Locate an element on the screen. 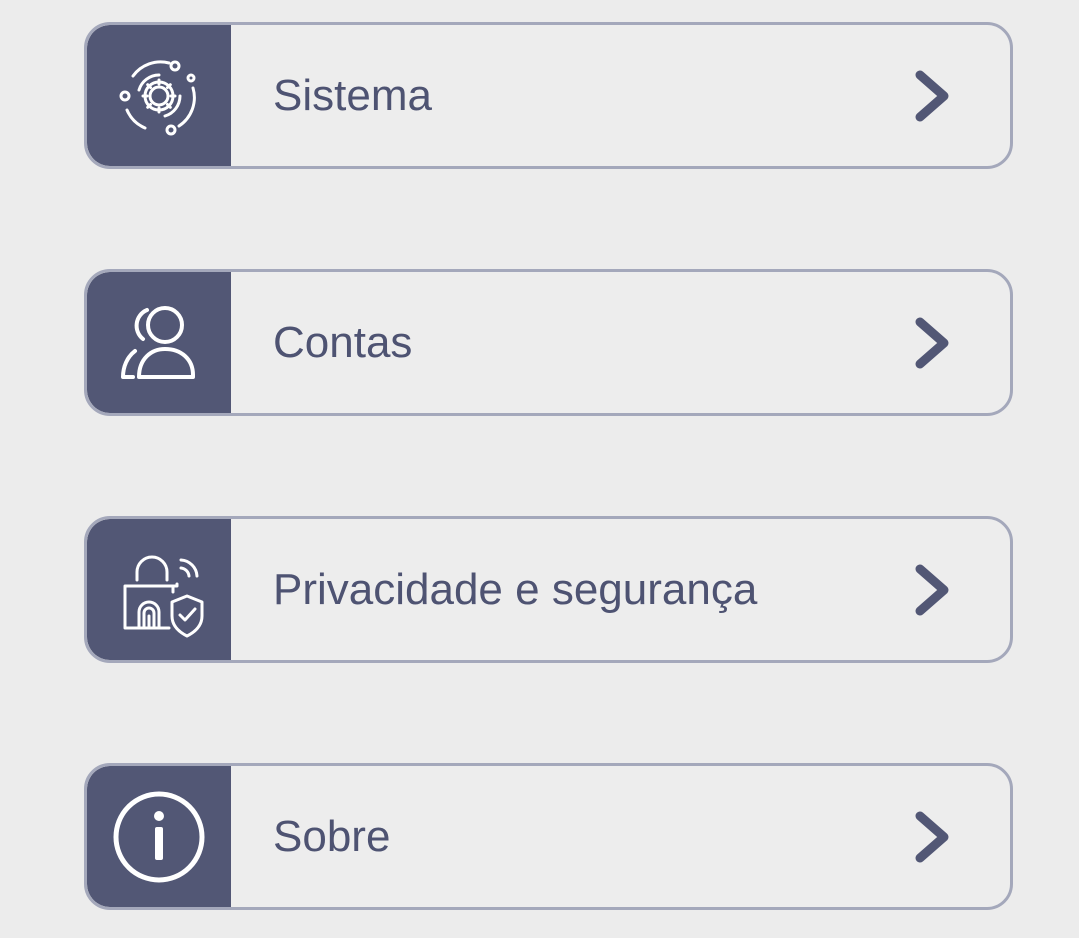 This screenshot has height=938, width=1079. menu-item-label: Contas is located at coordinates (343, 342).